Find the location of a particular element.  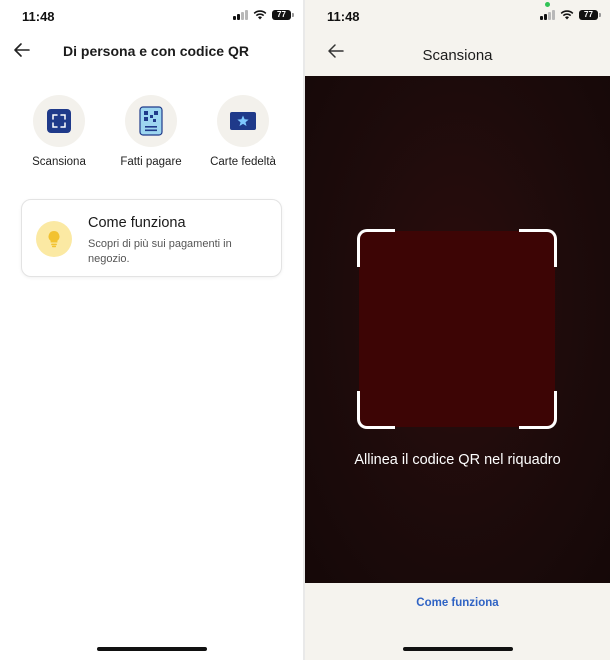

request-payment-action-button: Fatti pagare is located at coordinates (151, 131).